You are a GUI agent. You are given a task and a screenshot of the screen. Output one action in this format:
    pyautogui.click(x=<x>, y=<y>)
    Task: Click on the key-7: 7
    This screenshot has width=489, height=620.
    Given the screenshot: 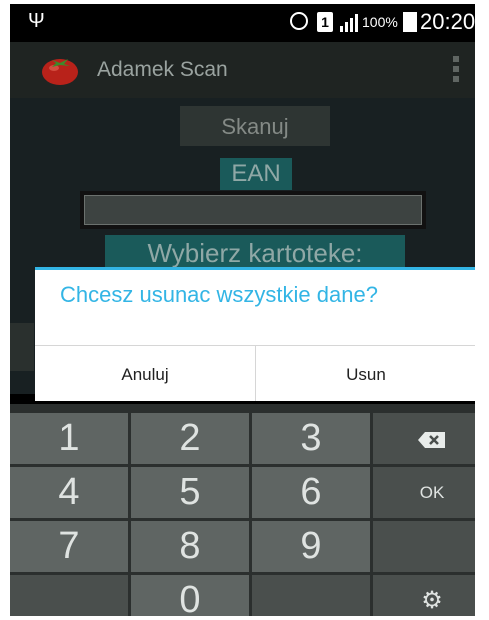 What is the action you would take?
    pyautogui.click(x=69, y=546)
    